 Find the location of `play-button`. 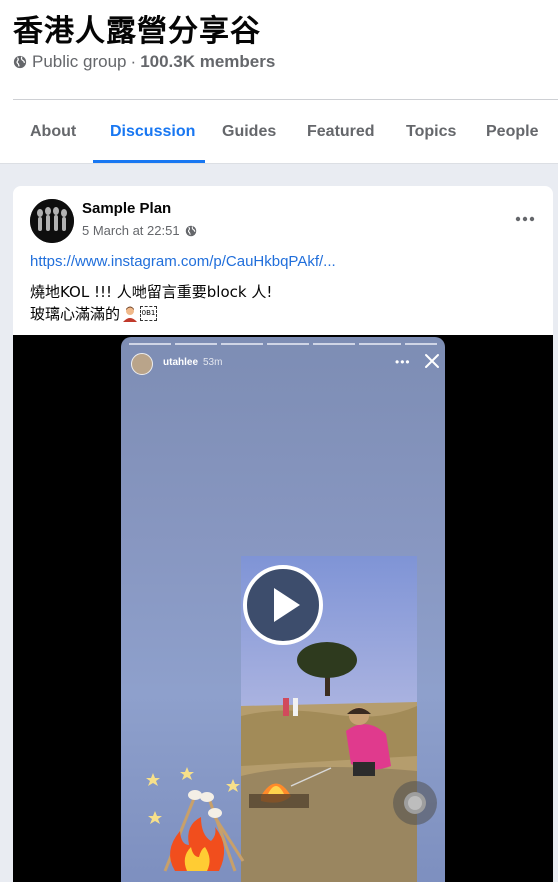

play-button is located at coordinates (283, 605).